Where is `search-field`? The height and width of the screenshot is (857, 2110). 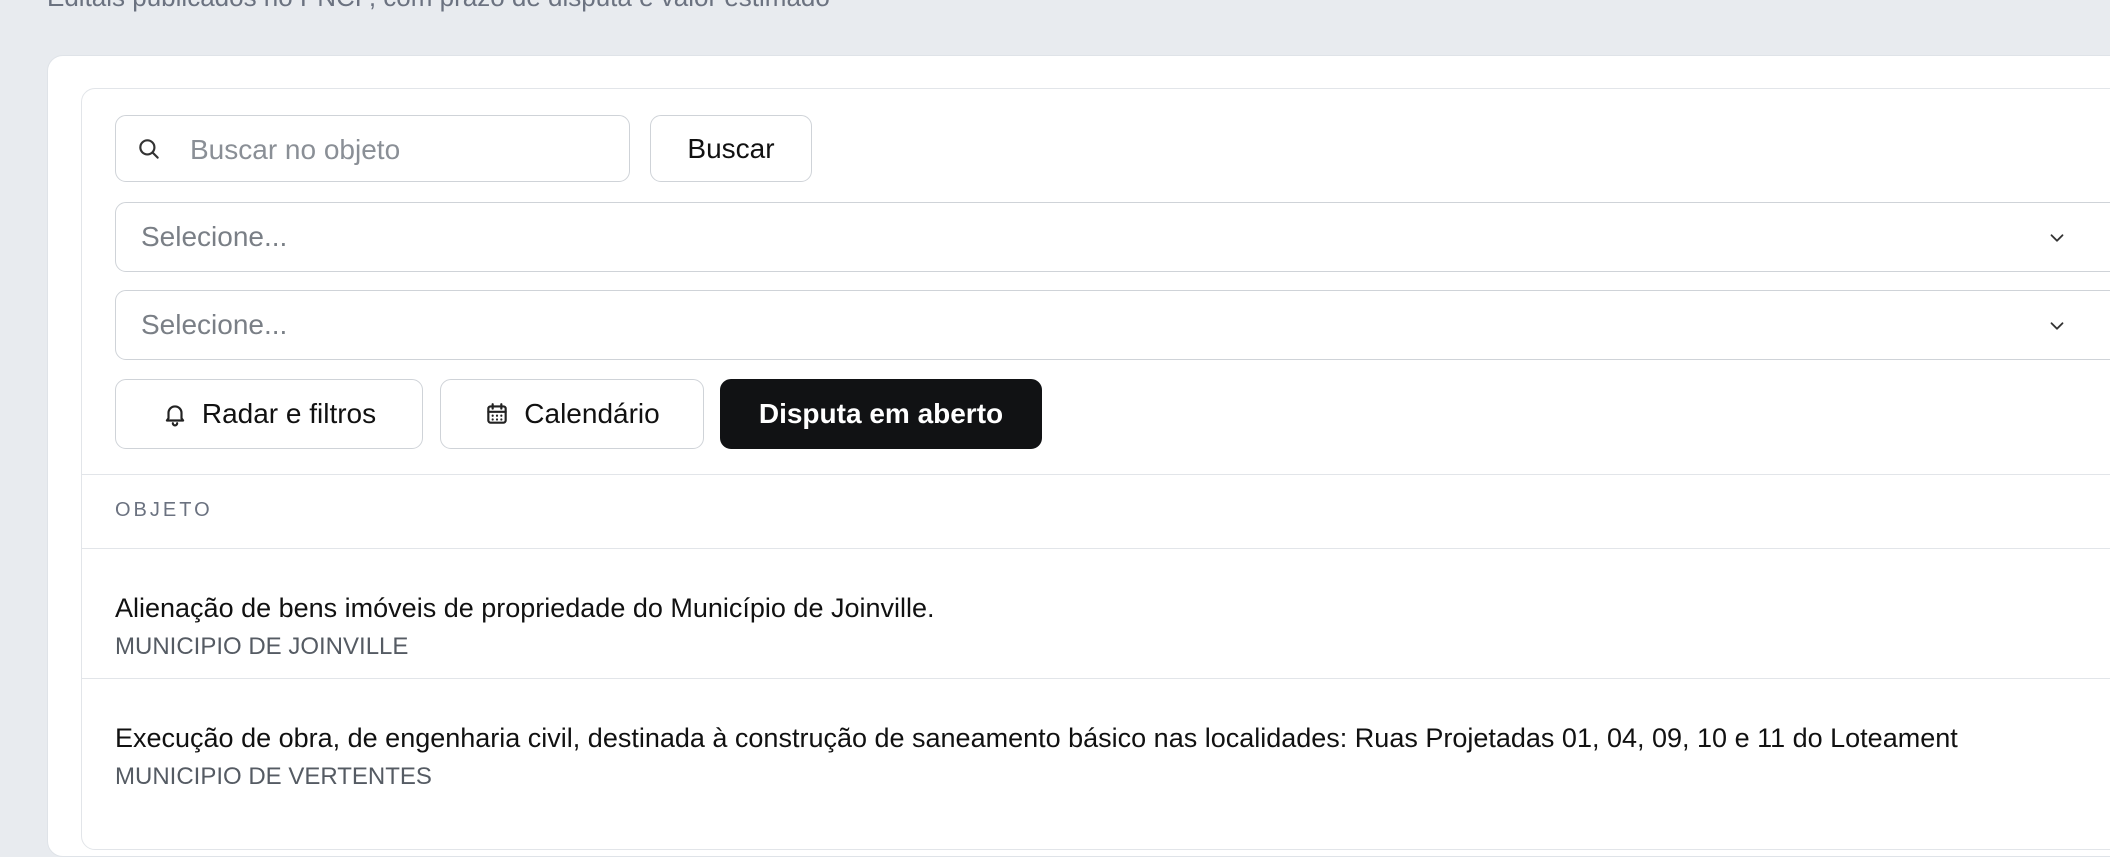
search-field is located at coordinates (372, 149).